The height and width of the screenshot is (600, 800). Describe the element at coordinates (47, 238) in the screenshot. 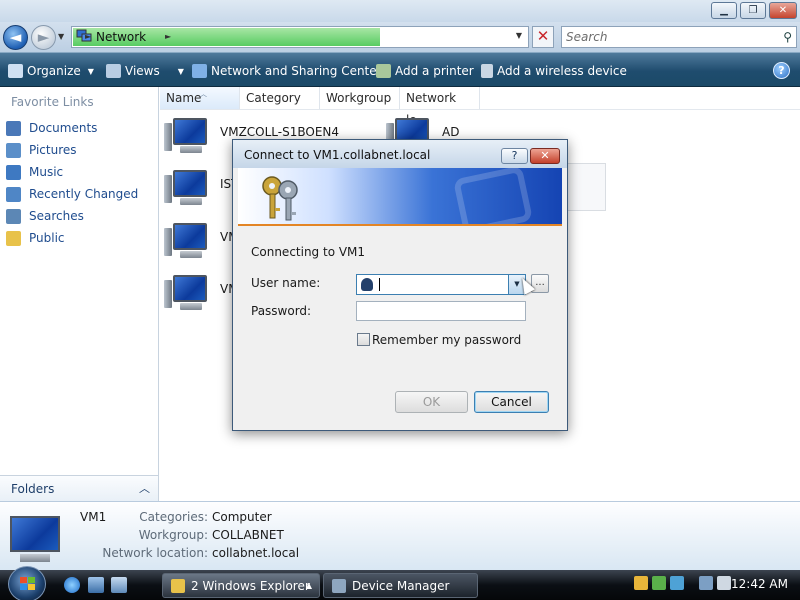

I see `sidebar-item-label: Public` at that location.